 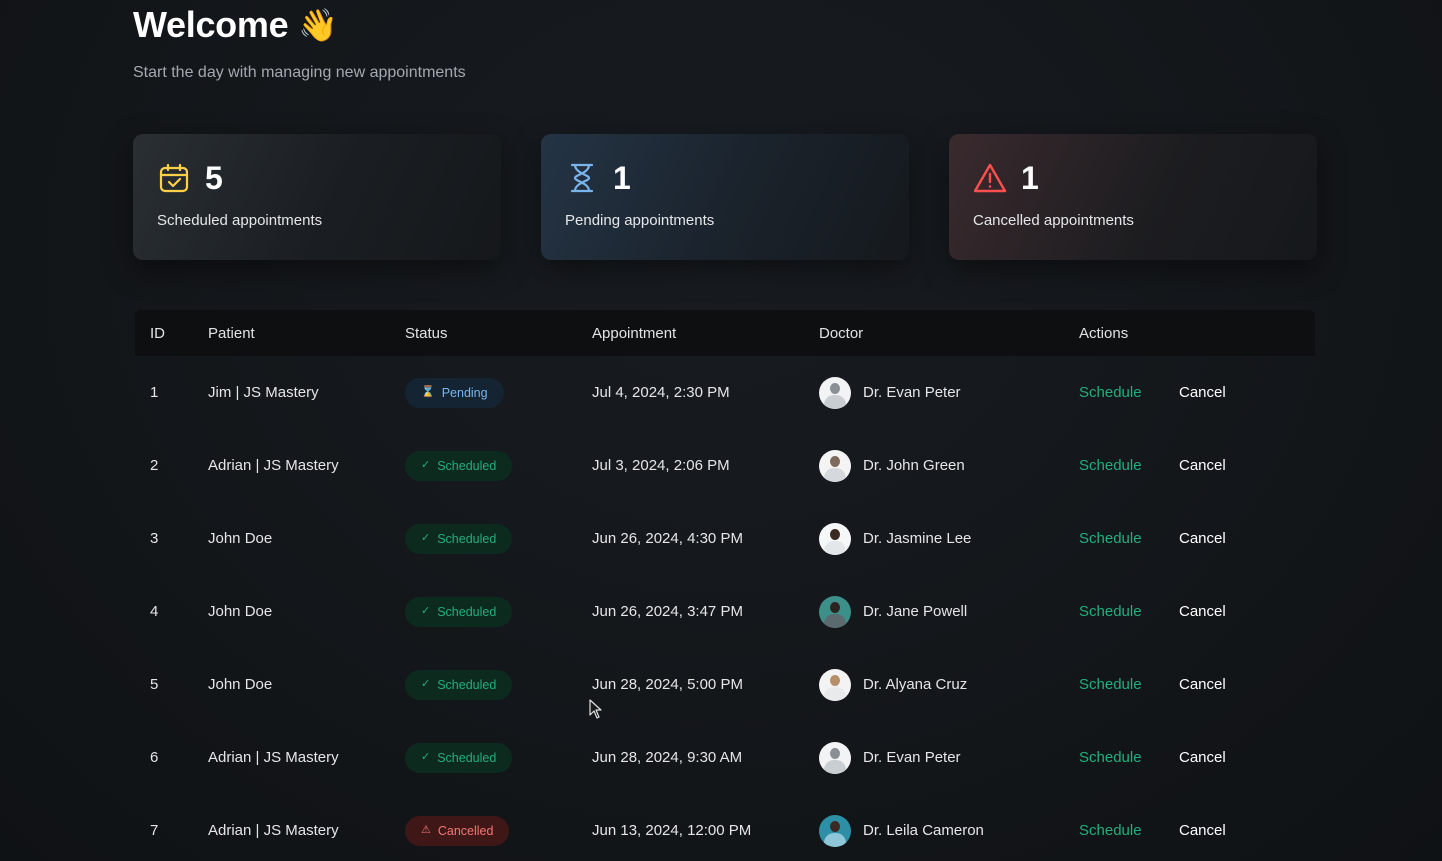 I want to click on column-header-patient: Patient, so click(x=231, y=333).